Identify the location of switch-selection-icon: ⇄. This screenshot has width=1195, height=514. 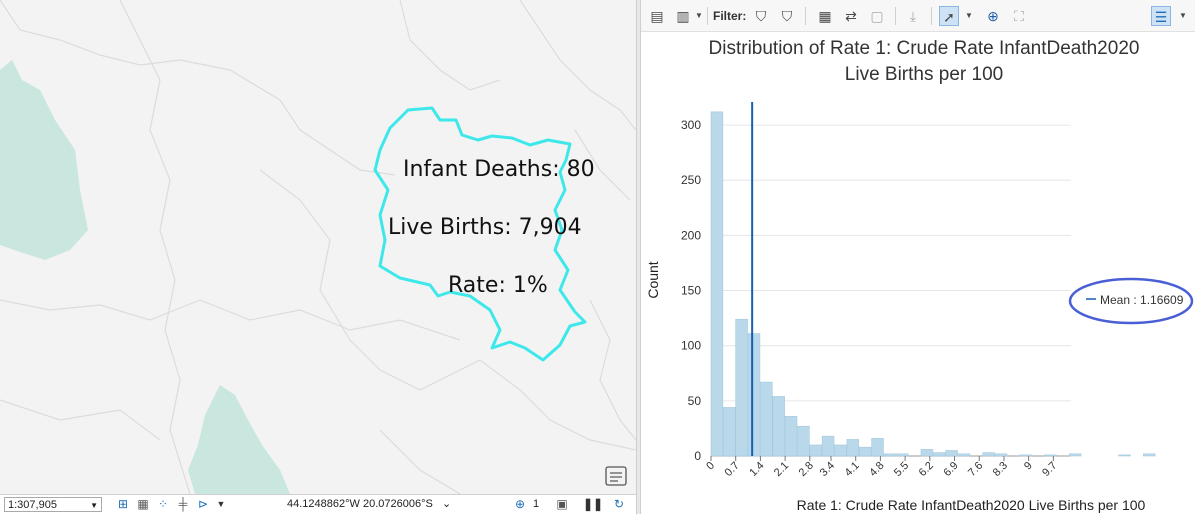
(851, 16).